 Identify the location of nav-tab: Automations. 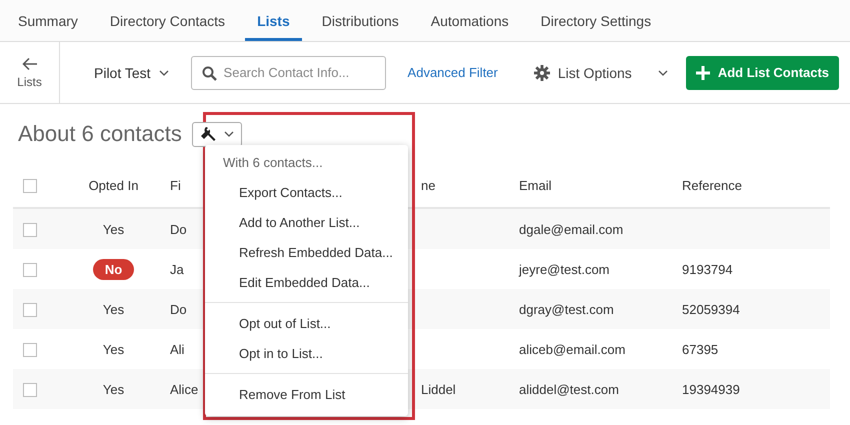
(469, 20).